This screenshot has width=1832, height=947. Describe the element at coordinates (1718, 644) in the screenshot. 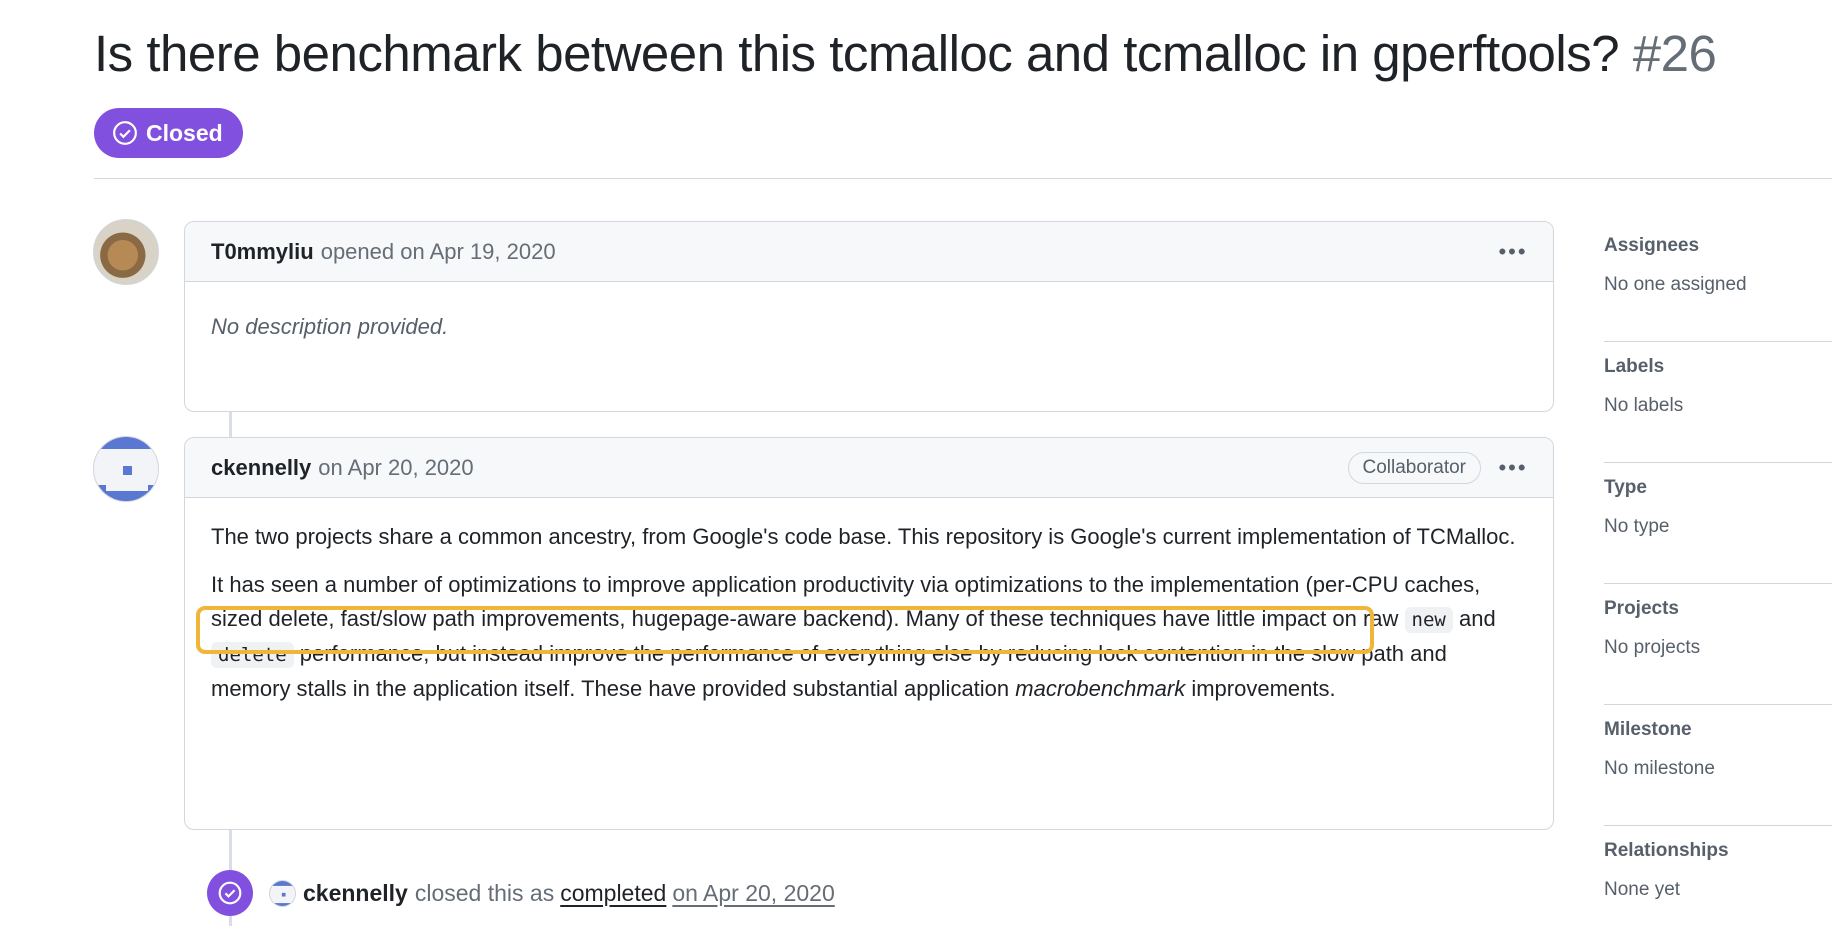

I see `sidebar-projects: Projects No projects` at that location.